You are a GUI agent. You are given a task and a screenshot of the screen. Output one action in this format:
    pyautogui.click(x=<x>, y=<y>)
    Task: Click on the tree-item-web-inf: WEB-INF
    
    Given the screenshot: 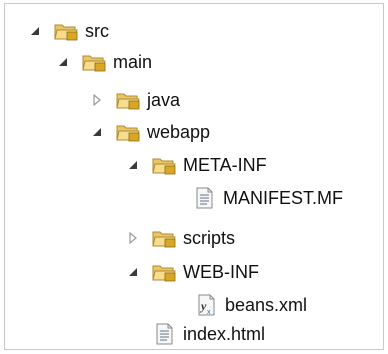 What is the action you would take?
    pyautogui.click(x=193, y=272)
    